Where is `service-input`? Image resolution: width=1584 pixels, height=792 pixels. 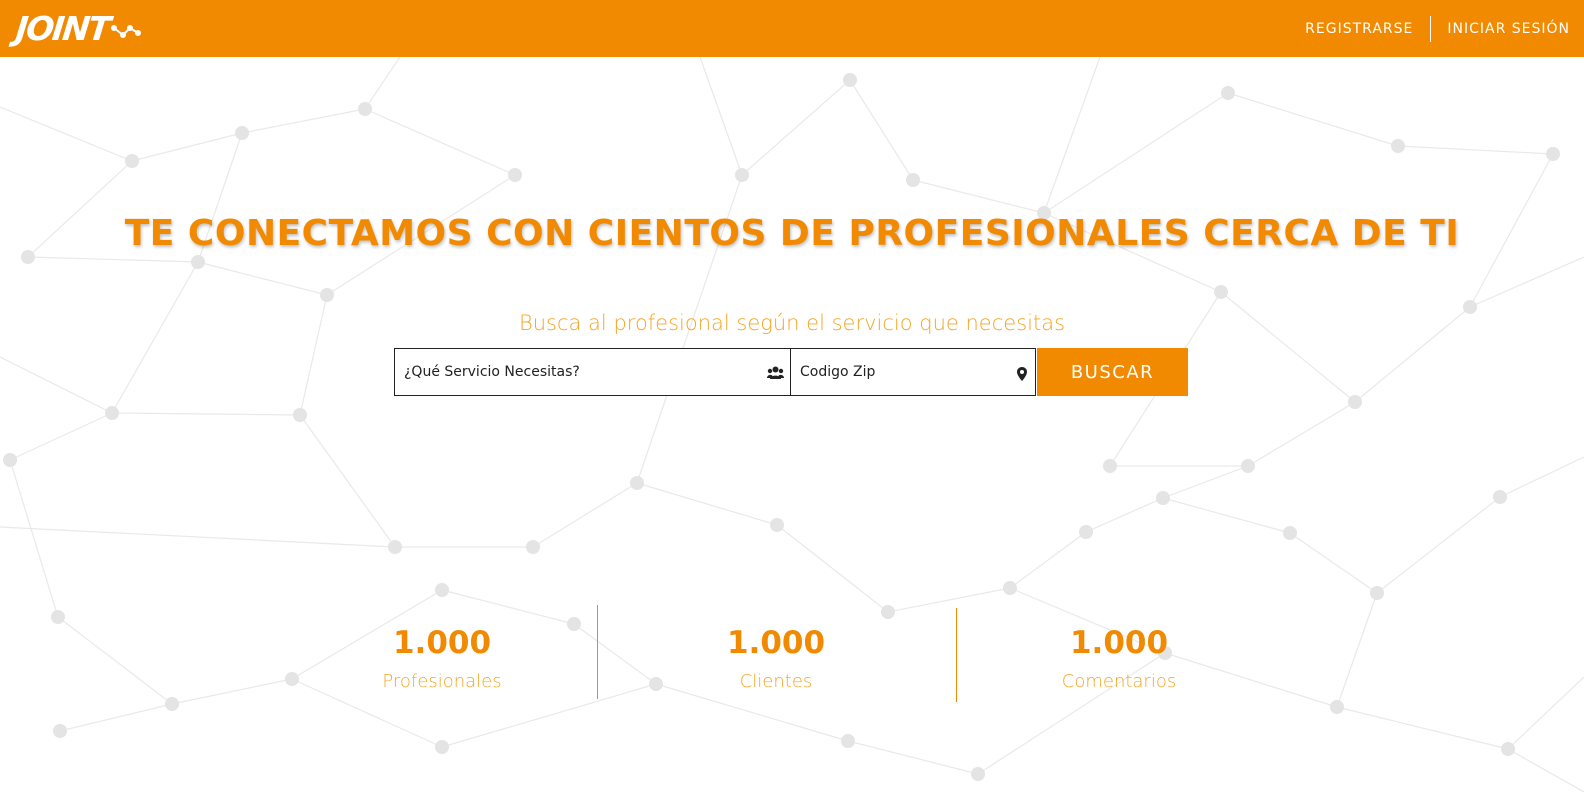
service-input is located at coordinates (592, 372).